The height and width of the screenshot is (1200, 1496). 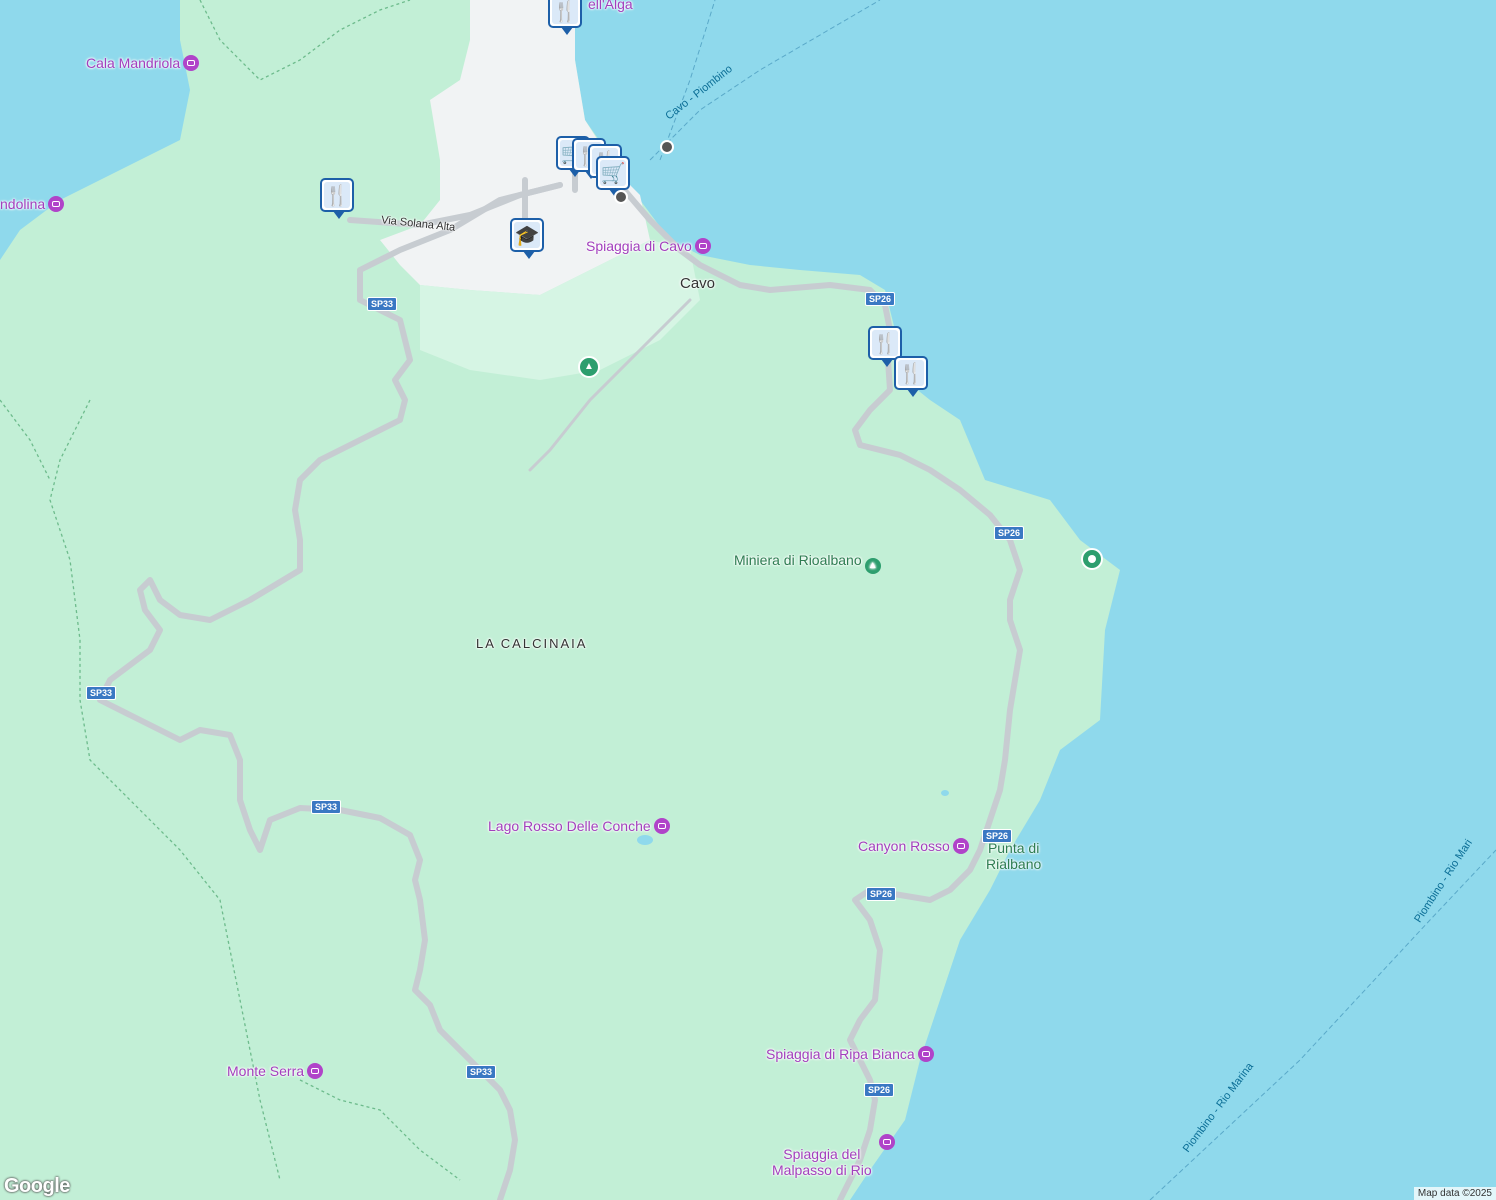 What do you see at coordinates (639, 246) in the screenshot?
I see `poi-label: Spiaggia di Cavo` at bounding box center [639, 246].